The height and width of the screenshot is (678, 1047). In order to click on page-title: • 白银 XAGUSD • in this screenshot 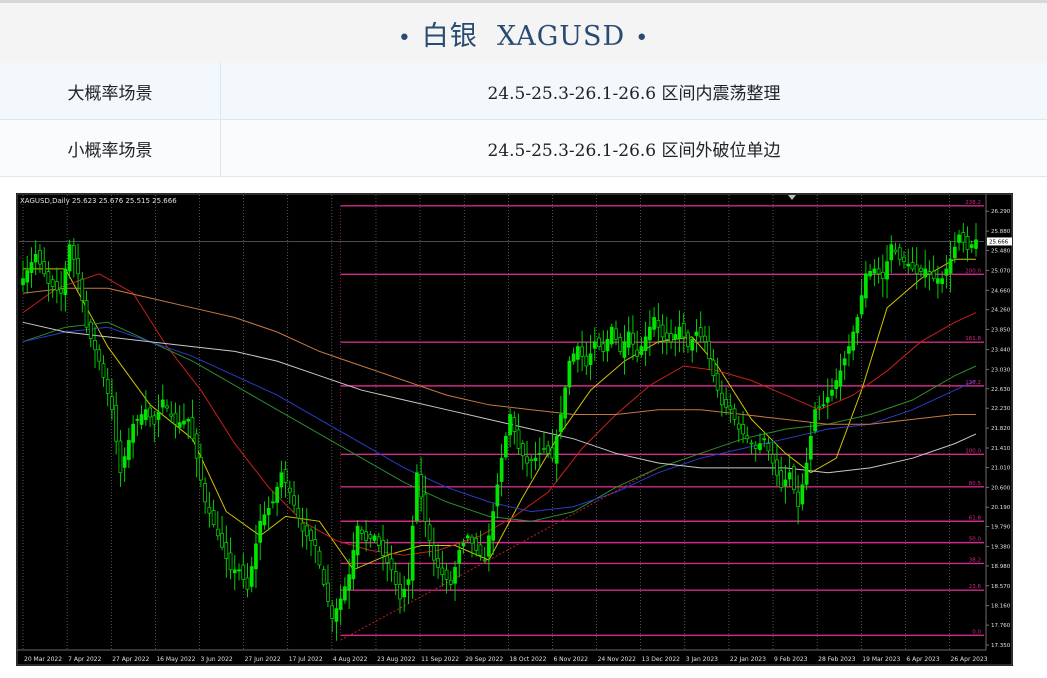, I will do `click(523, 33)`.